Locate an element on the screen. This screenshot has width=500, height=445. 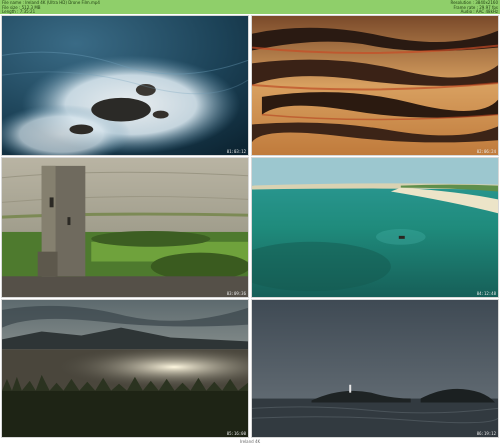
timestamp-label: 05:16:00 is located at coordinates (236, 433).